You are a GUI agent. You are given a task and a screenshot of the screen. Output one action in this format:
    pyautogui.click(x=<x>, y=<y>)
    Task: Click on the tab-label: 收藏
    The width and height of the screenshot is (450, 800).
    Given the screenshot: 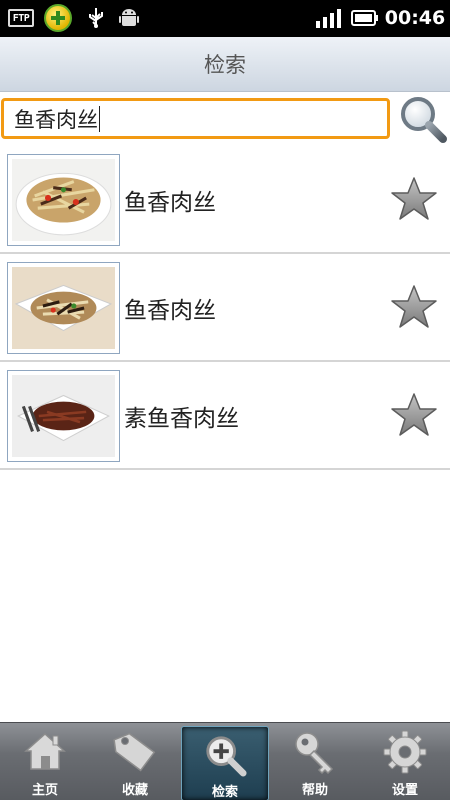 What is the action you would take?
    pyautogui.click(x=134, y=790)
    